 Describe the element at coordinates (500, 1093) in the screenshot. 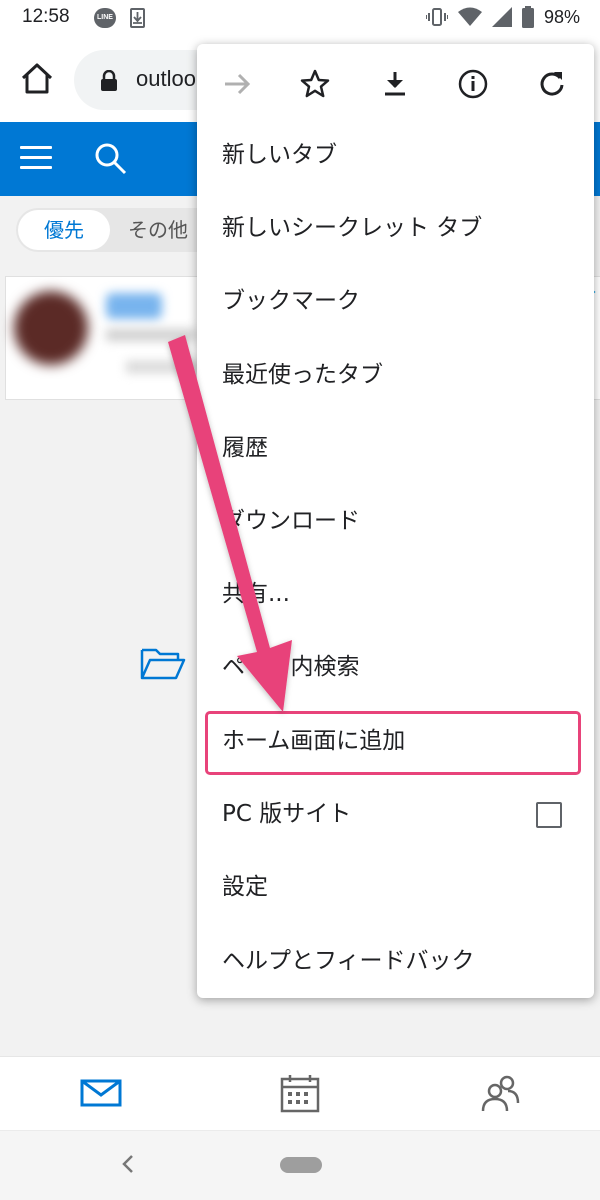

I see `people-icon` at that location.